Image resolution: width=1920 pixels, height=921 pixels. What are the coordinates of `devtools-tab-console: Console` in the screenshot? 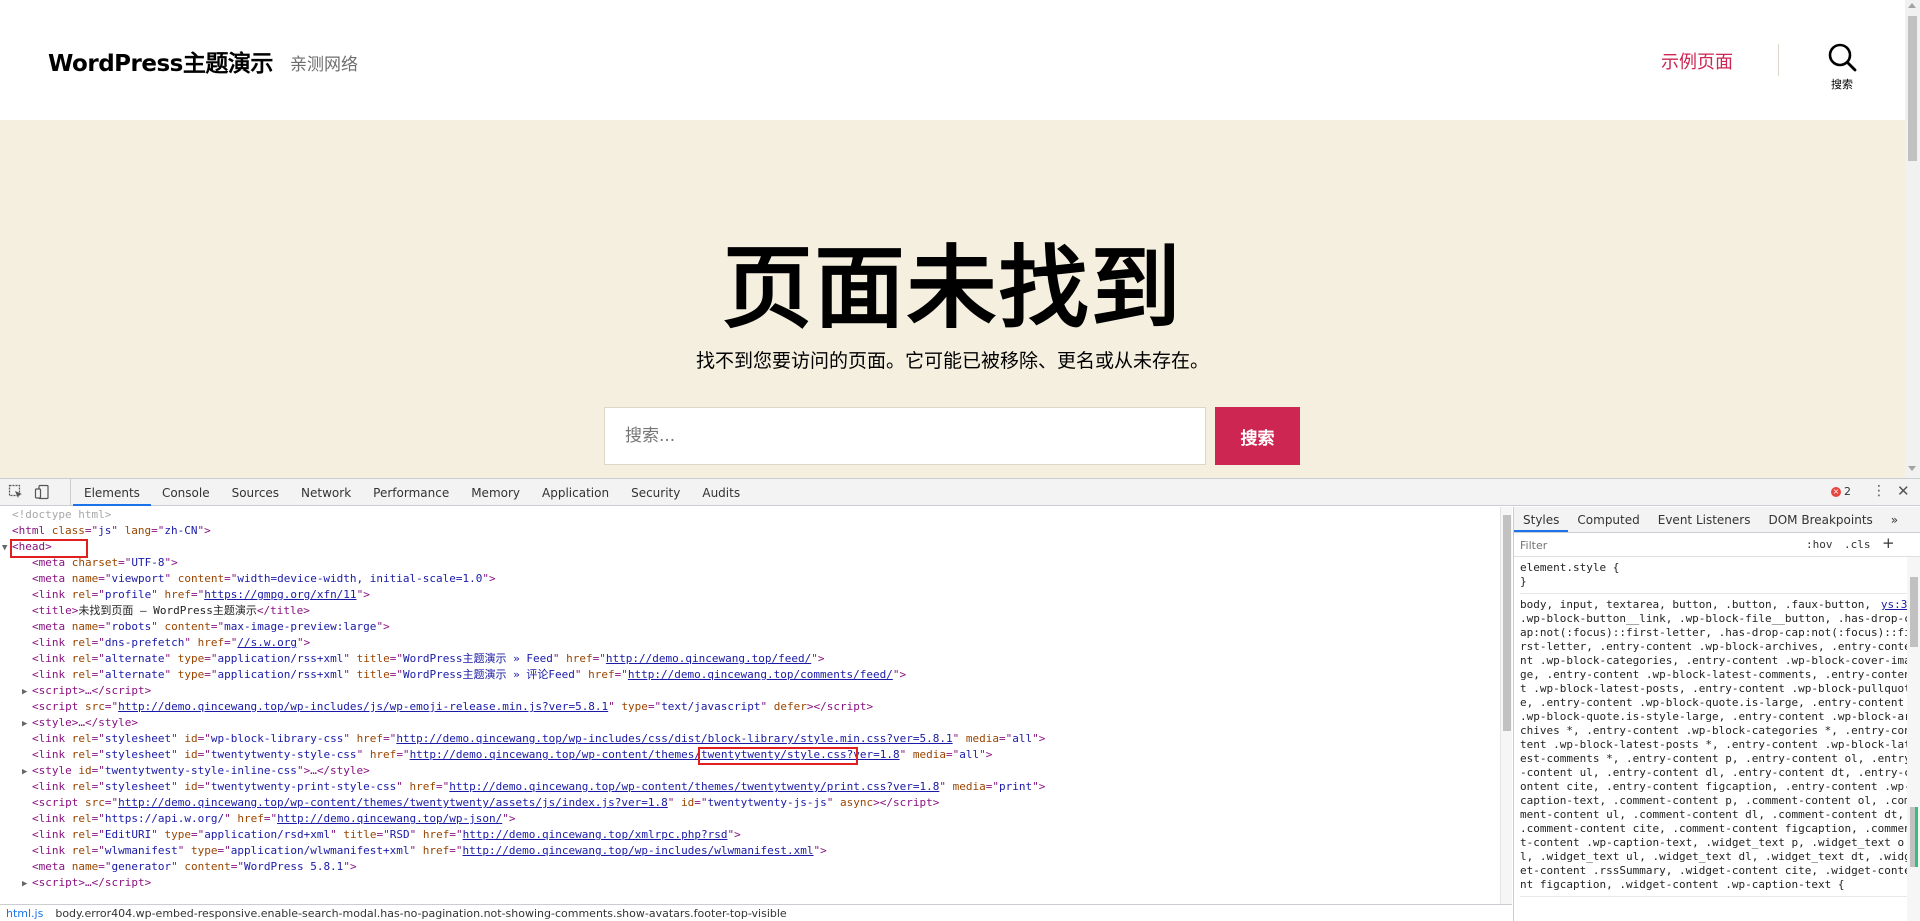 It's located at (186, 492).